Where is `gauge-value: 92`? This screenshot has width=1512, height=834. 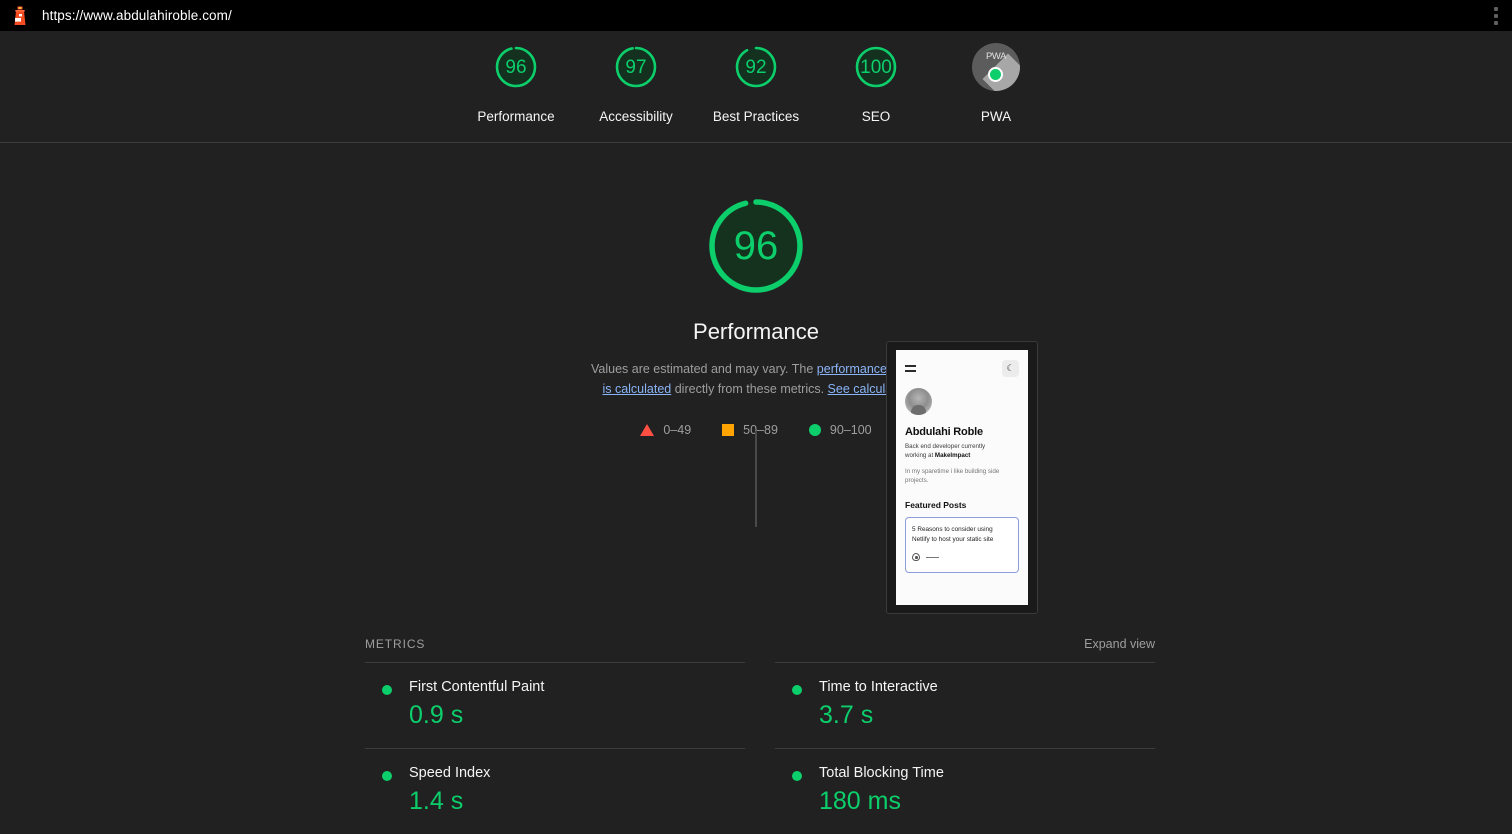
gauge-value: 92 is located at coordinates (756, 67).